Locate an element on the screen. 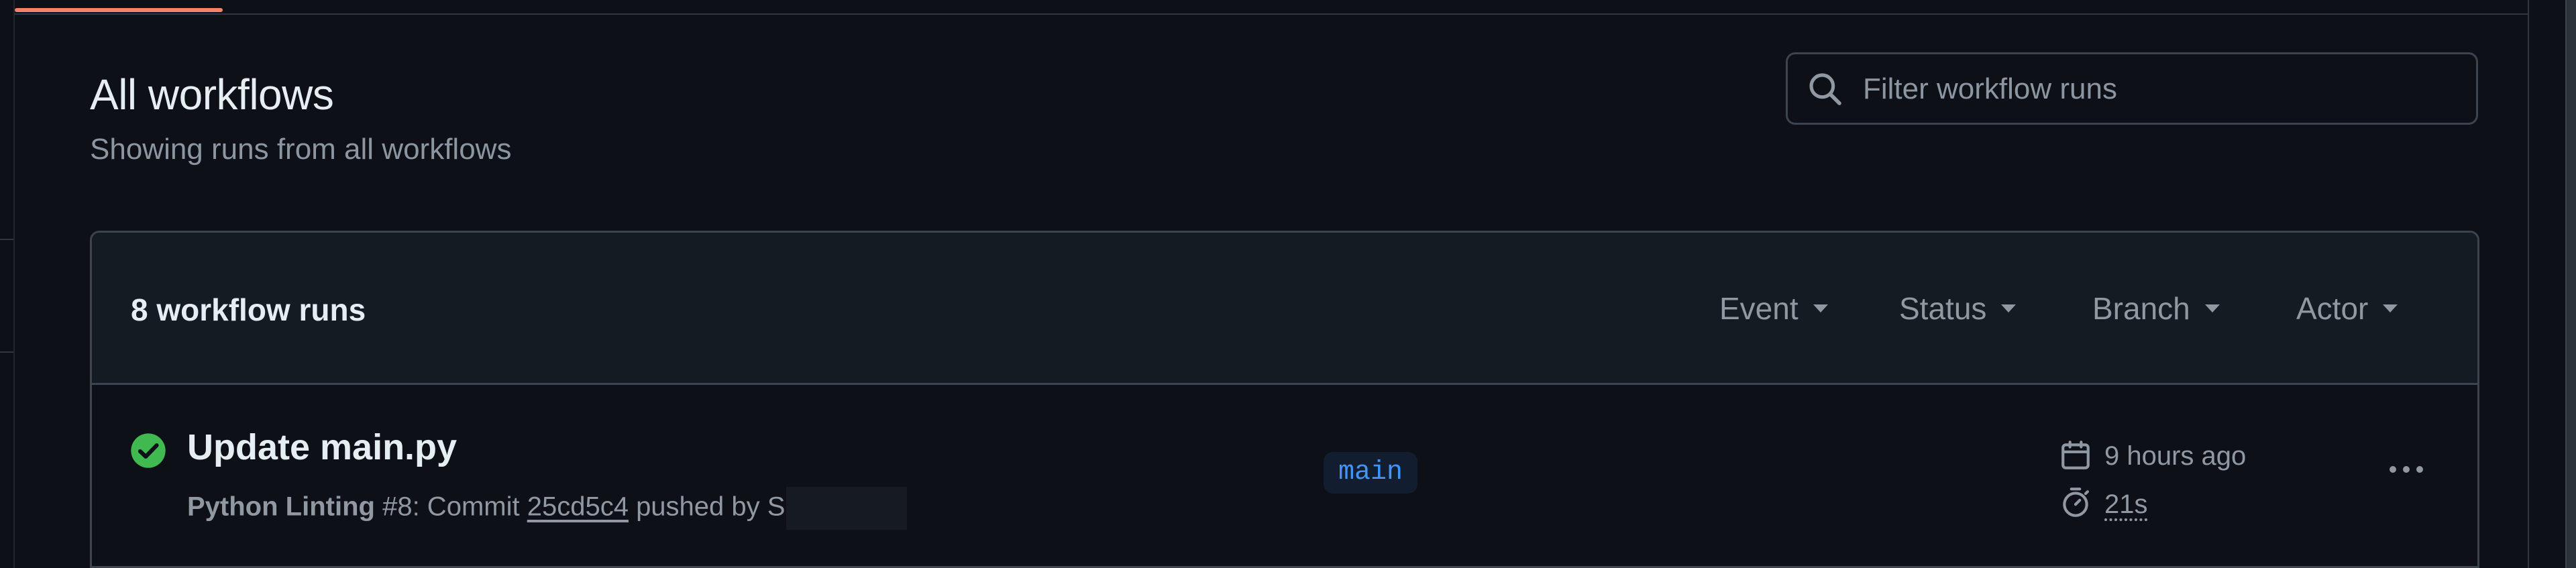  filter-branch-dropdown: Branch is located at coordinates (2156, 308).